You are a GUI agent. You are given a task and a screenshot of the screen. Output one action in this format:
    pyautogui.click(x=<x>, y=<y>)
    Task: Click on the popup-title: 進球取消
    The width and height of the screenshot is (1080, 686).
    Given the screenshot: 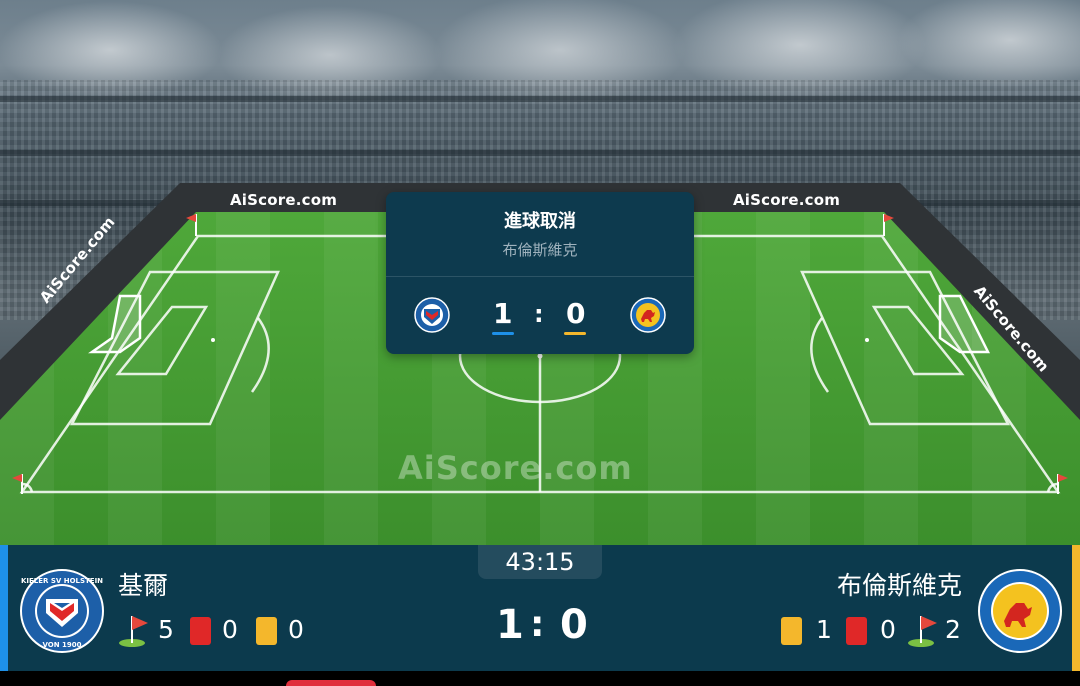 What is the action you would take?
    pyautogui.click(x=540, y=221)
    